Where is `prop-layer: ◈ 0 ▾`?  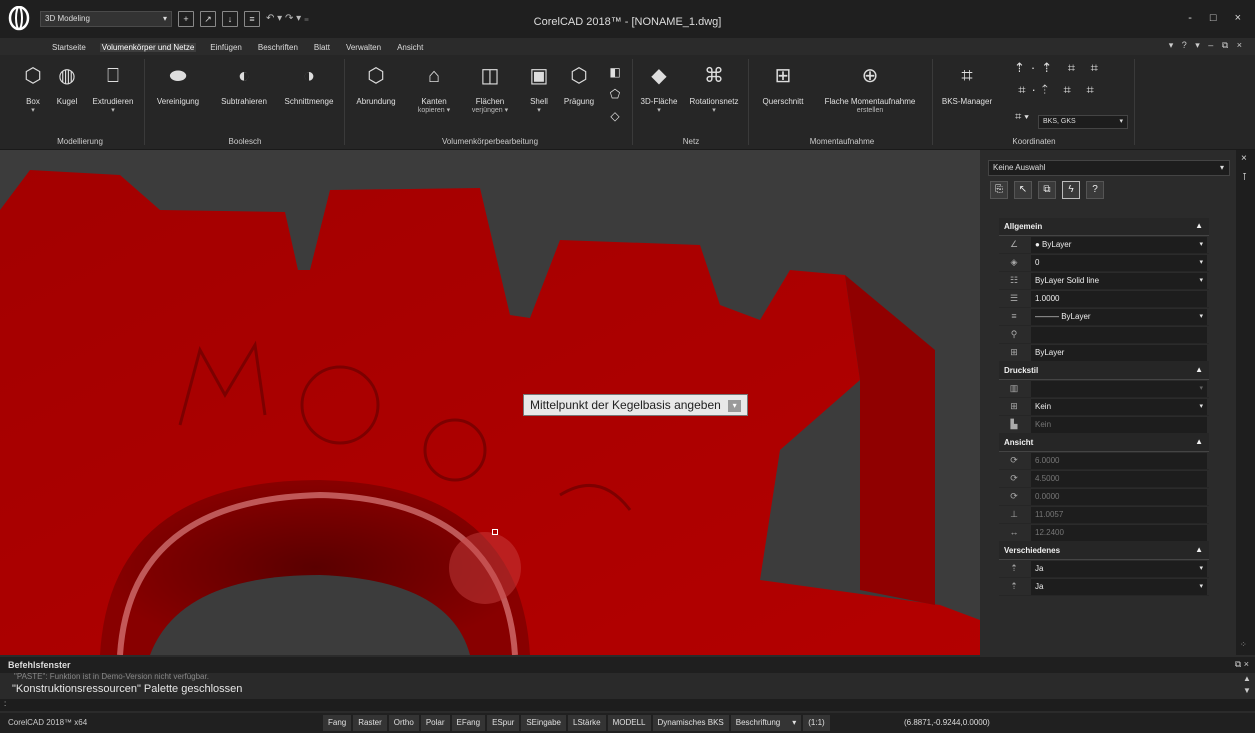
prop-layer: ◈ 0 ▾ is located at coordinates (1104, 263).